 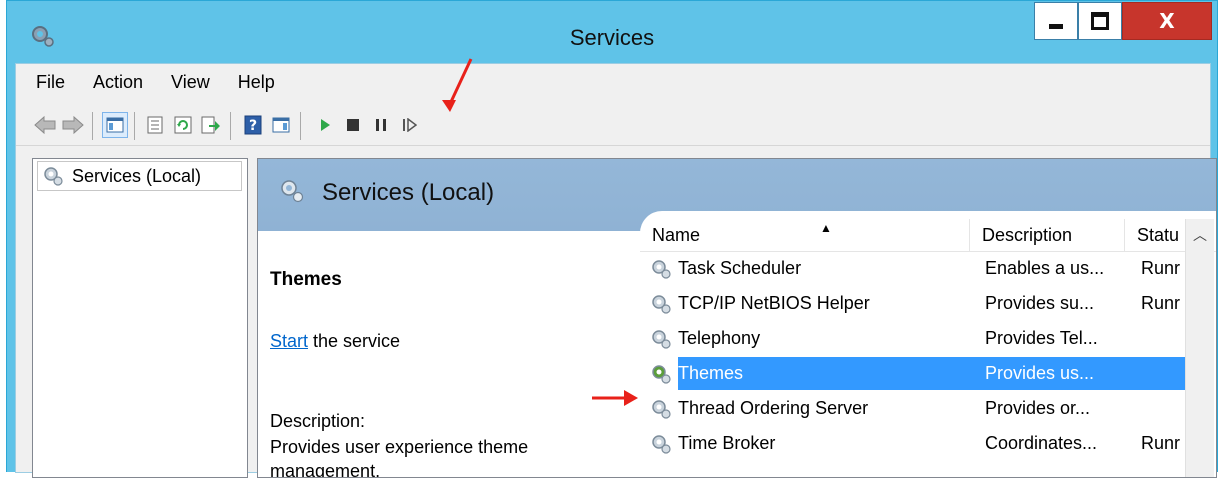 I want to click on pane-title: Services (Local), so click(x=408, y=192).